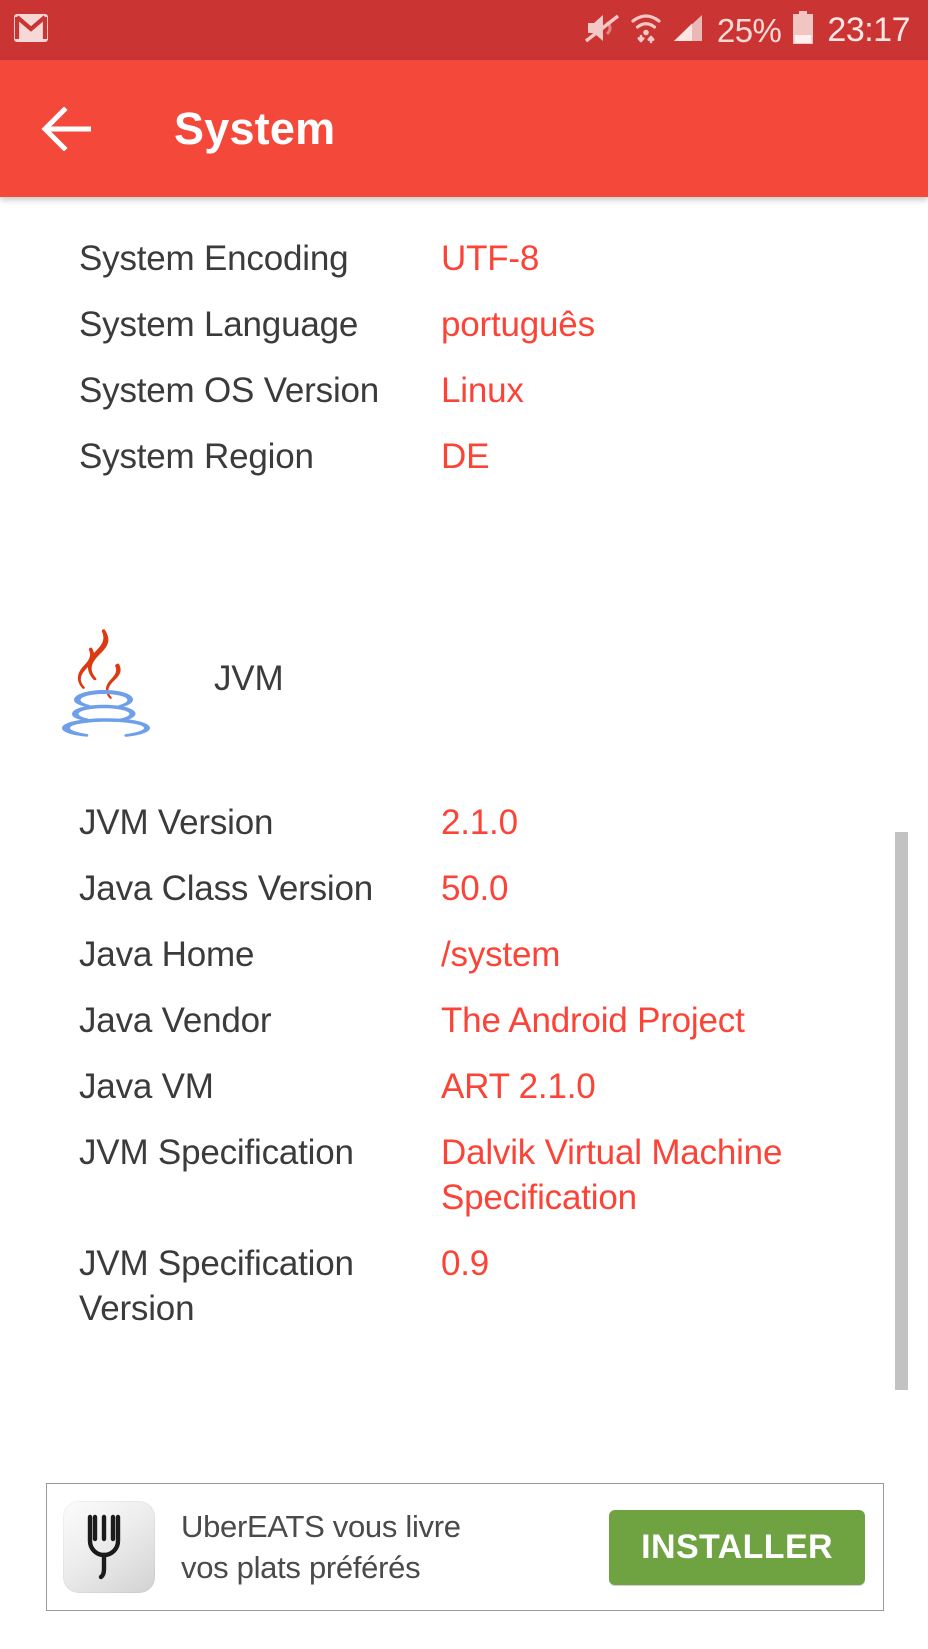 This screenshot has height=1649, width=928. Describe the element at coordinates (518, 1086) in the screenshot. I see `row-value: ART 2.1.0` at that location.